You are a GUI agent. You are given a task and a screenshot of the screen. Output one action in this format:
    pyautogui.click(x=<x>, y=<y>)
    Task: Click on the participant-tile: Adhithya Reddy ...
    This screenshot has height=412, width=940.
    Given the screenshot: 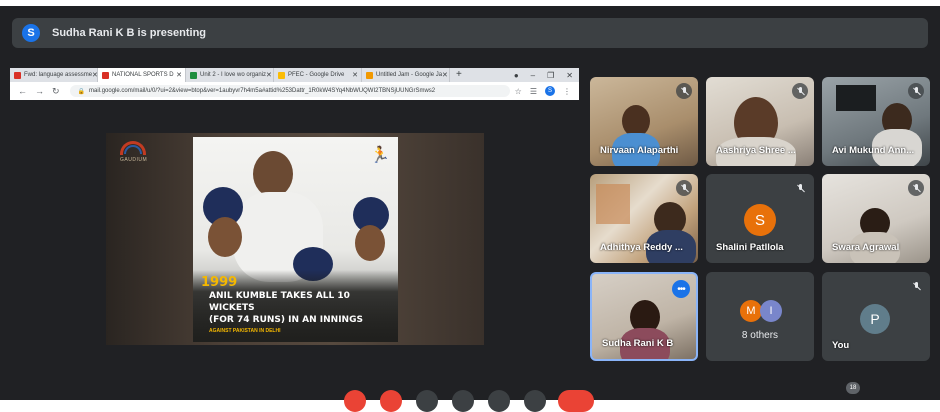 What is the action you would take?
    pyautogui.click(x=644, y=218)
    